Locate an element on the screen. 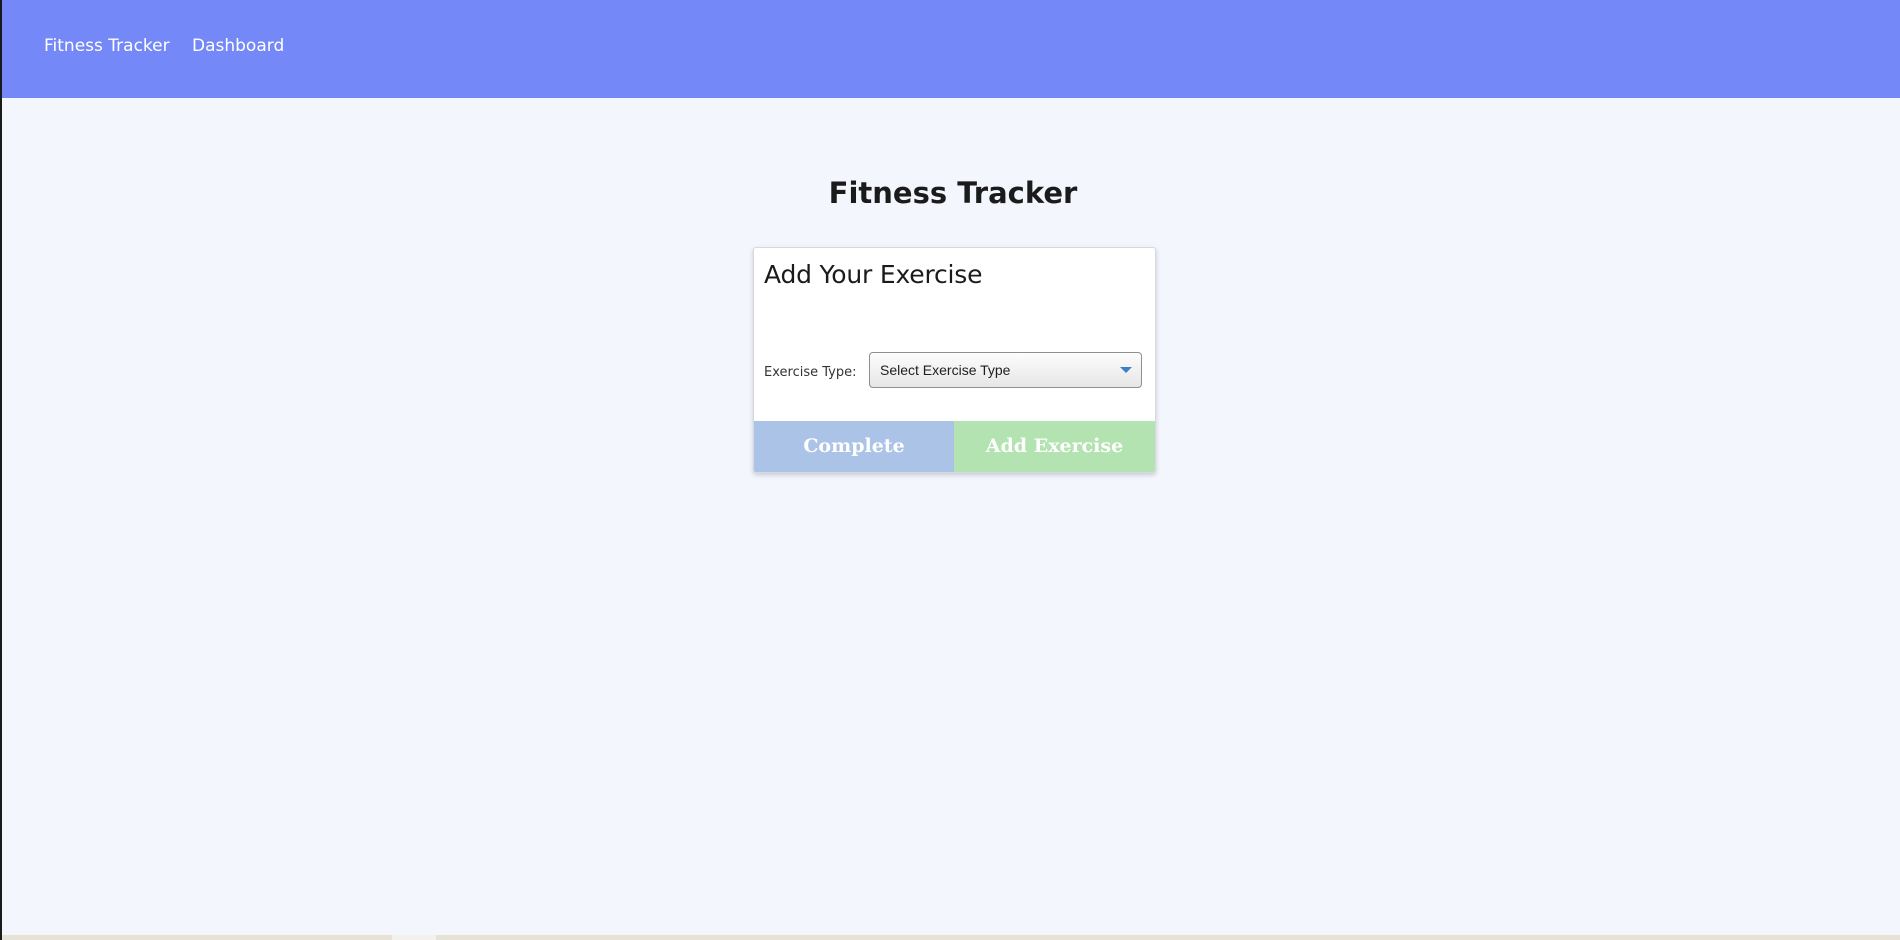  complete-button: Complete is located at coordinates (854, 446).